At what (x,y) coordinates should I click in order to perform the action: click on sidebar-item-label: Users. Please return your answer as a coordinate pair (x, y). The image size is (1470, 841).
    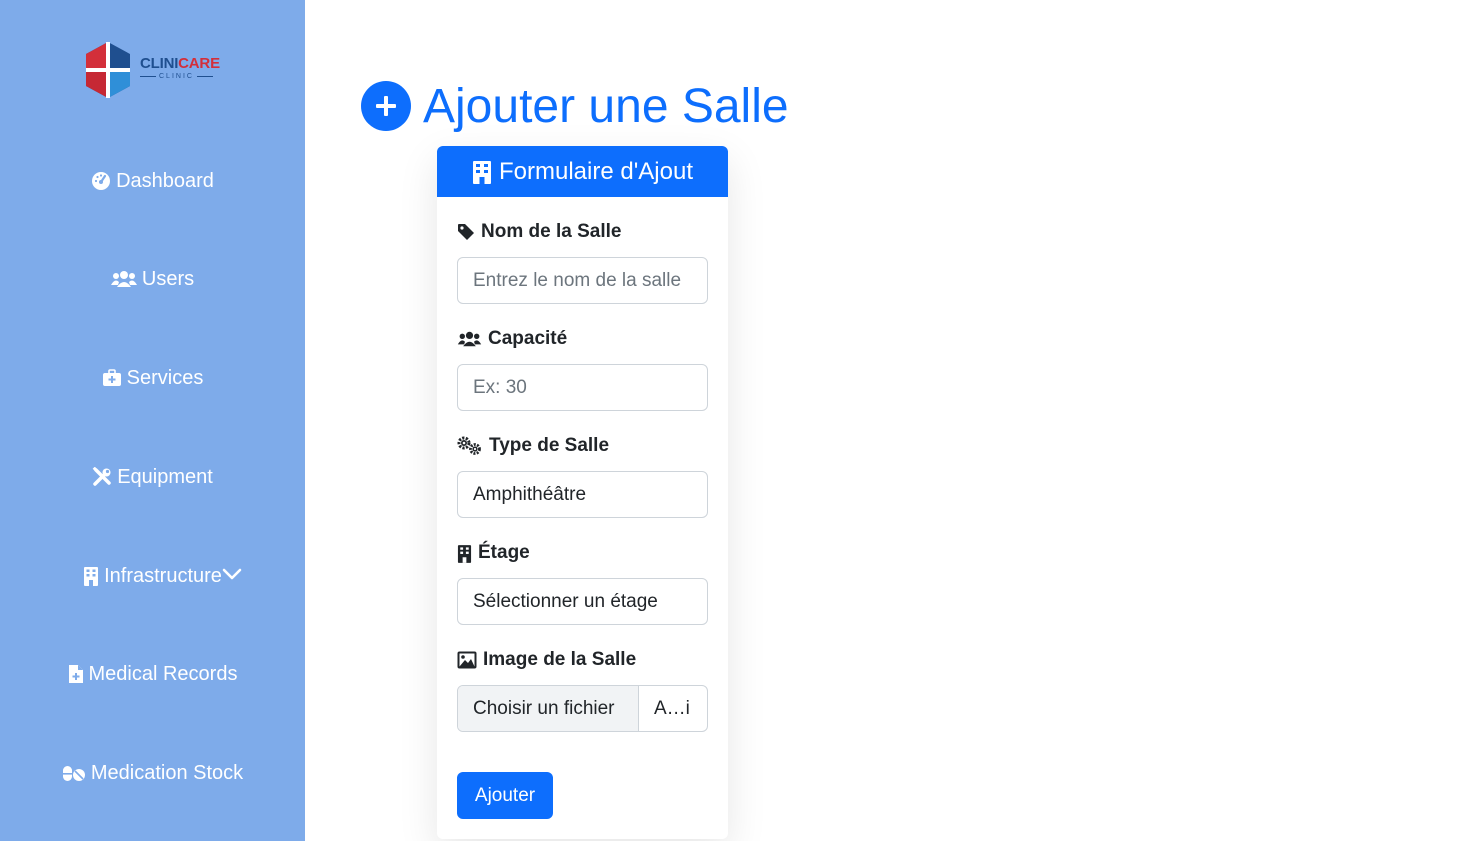
    Looking at the image, I should click on (168, 278).